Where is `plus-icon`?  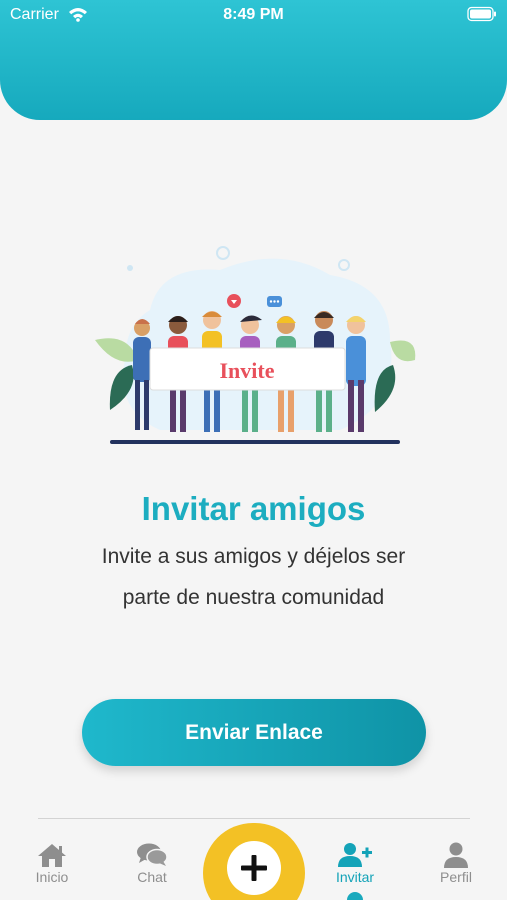 plus-icon is located at coordinates (254, 868).